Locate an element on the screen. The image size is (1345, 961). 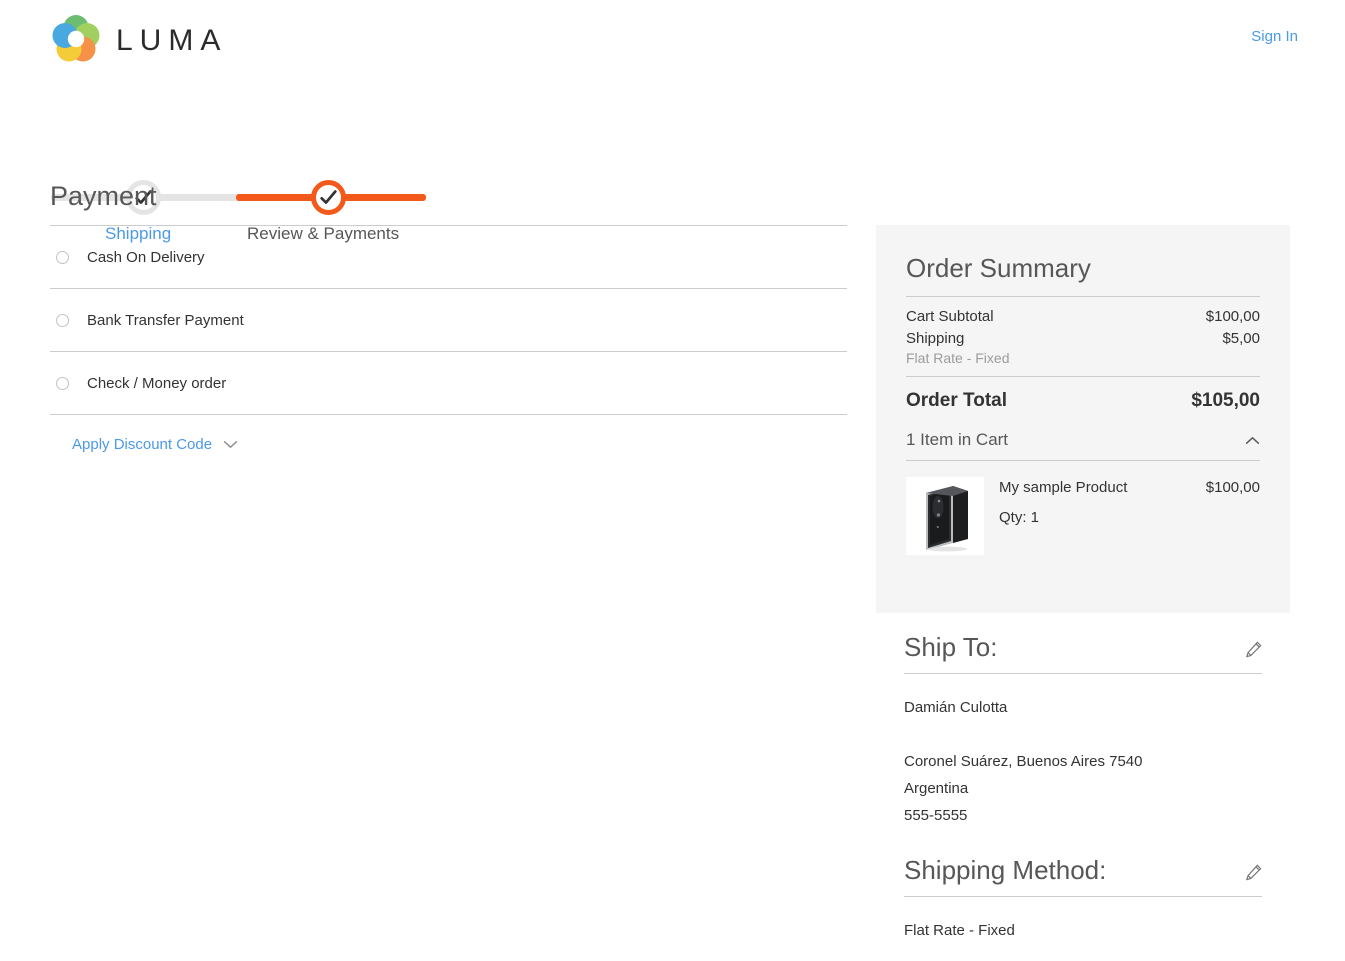
shipping-row: Shipping $5,00 is located at coordinates (1083, 338).